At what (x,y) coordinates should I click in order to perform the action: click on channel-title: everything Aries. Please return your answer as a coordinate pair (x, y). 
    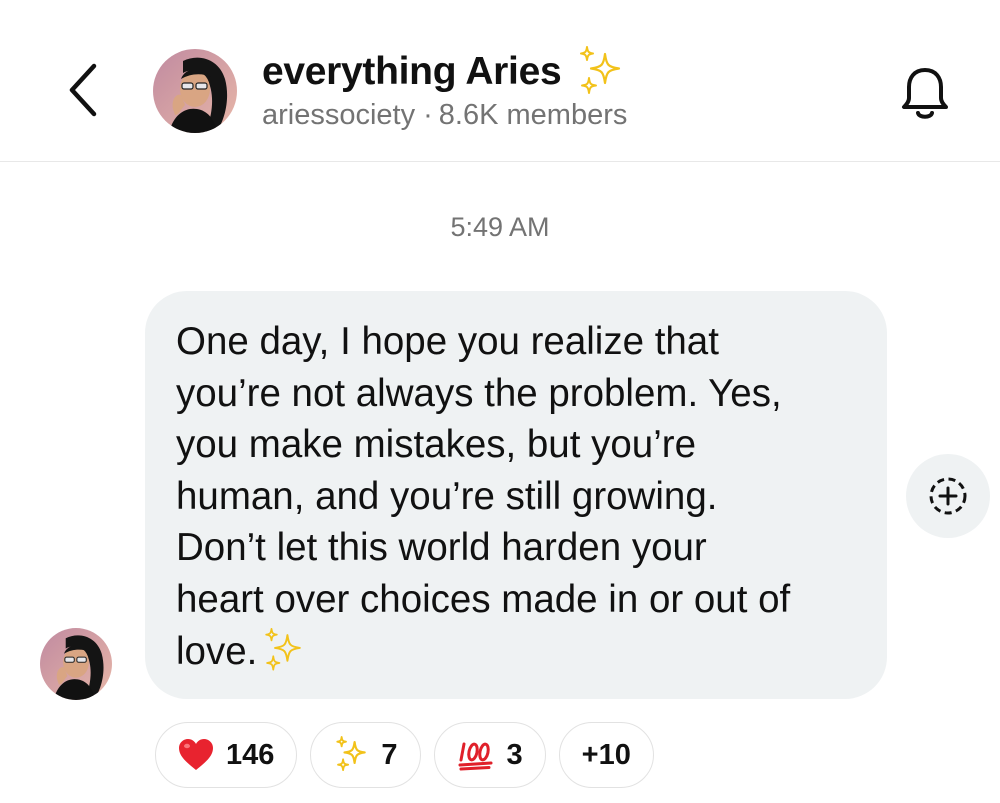
    Looking at the image, I should click on (412, 71).